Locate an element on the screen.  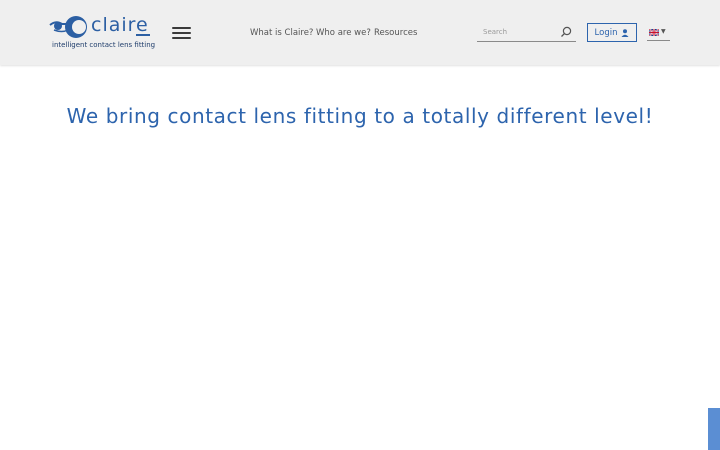
nav-link-what-is-claire: What is Claire? is located at coordinates (281, 33).